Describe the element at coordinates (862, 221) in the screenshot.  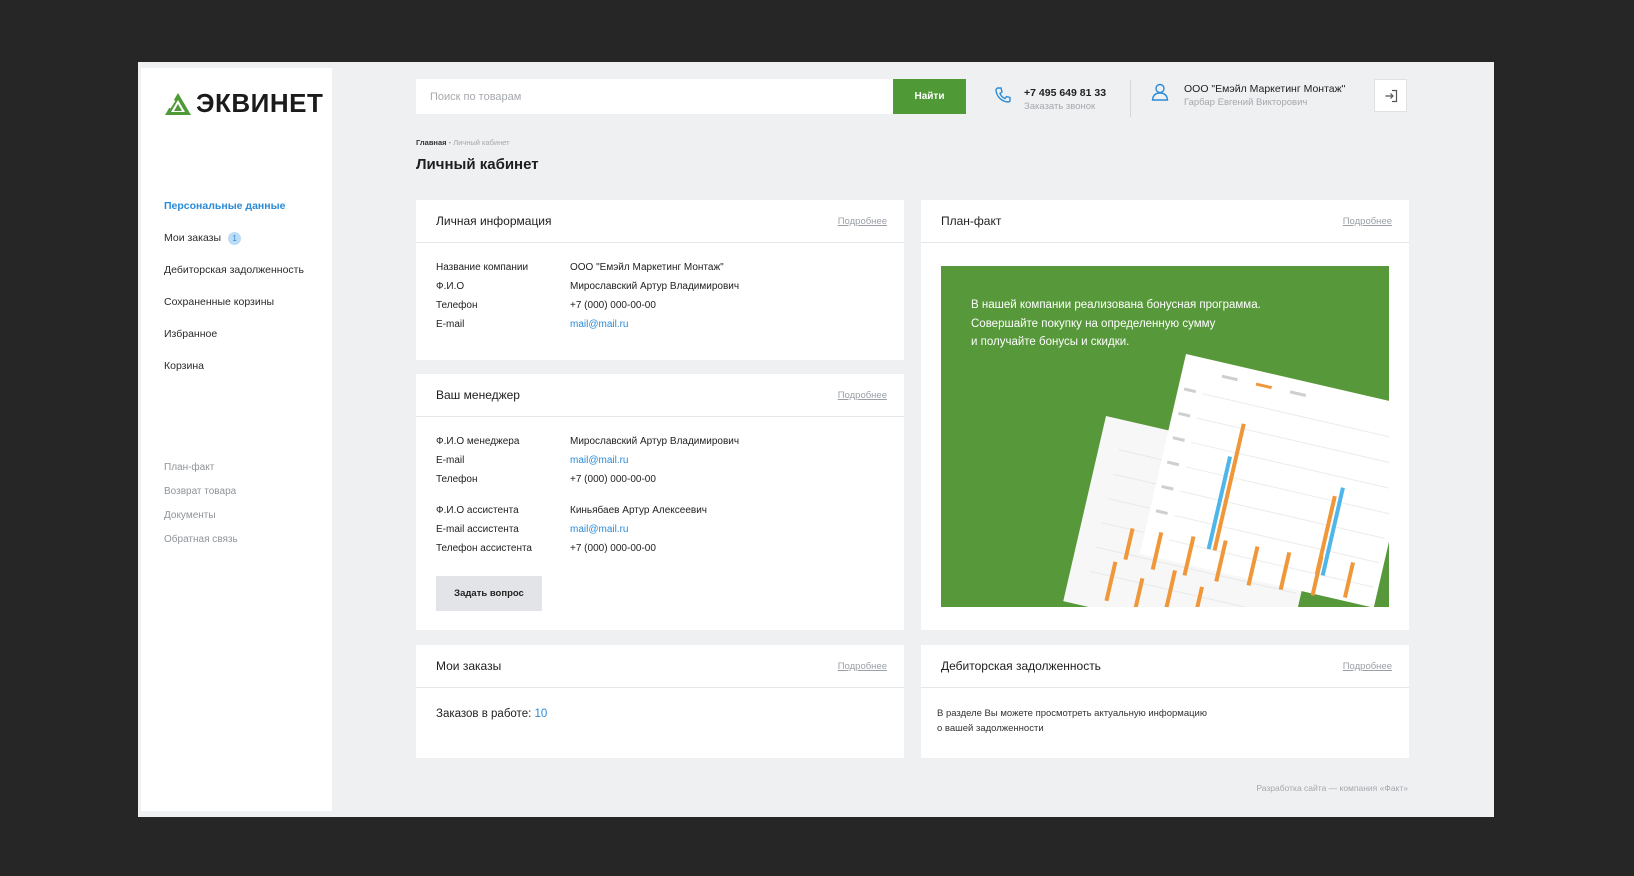
I see `personal-info-more-link: Подробнее` at that location.